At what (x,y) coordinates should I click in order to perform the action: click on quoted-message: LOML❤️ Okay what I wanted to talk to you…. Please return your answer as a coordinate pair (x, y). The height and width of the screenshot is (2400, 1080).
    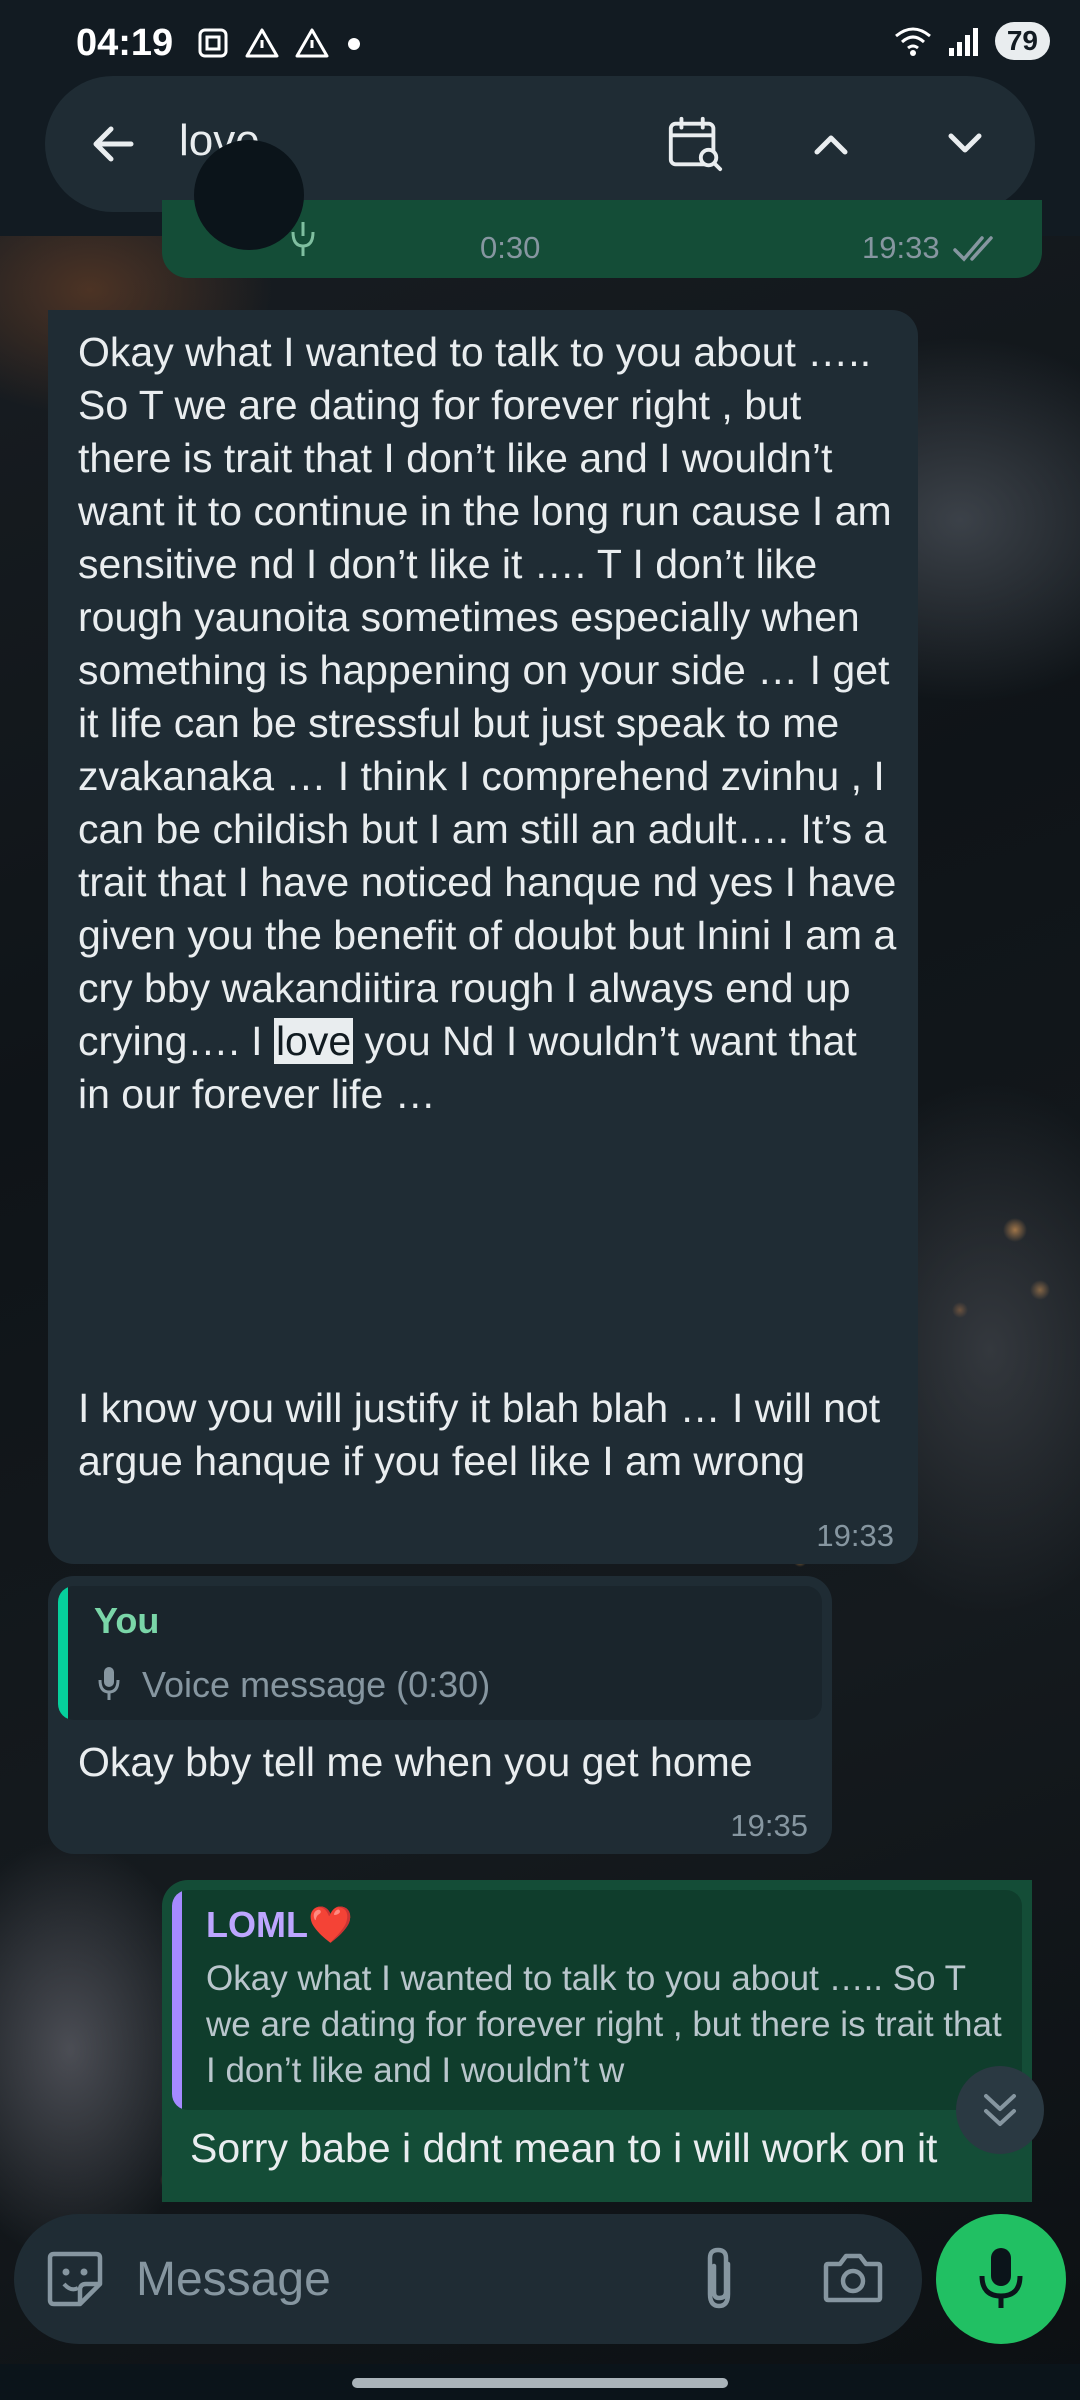
    Looking at the image, I should click on (597, 2000).